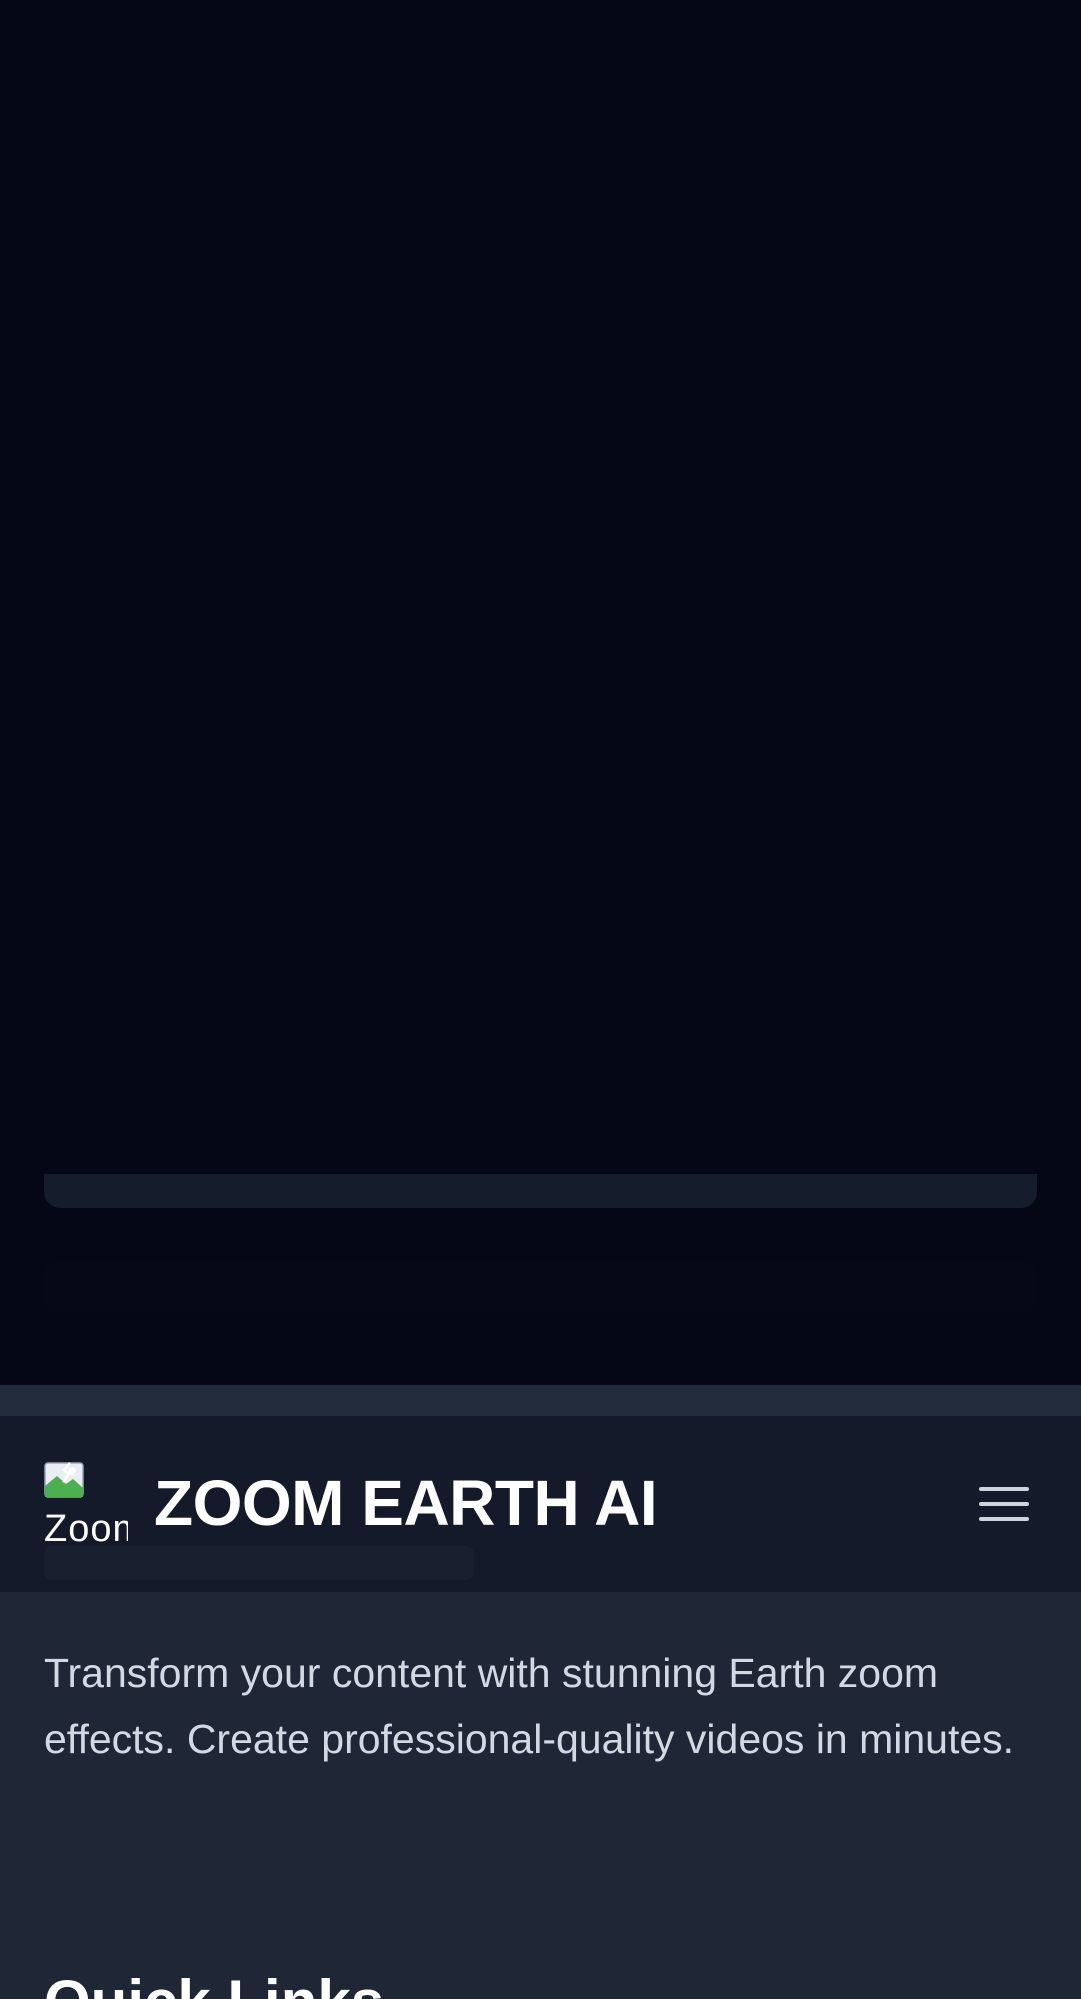 This screenshot has height=1999, width=1081. Describe the element at coordinates (540, 1400) in the screenshot. I see `footer-top-band` at that location.